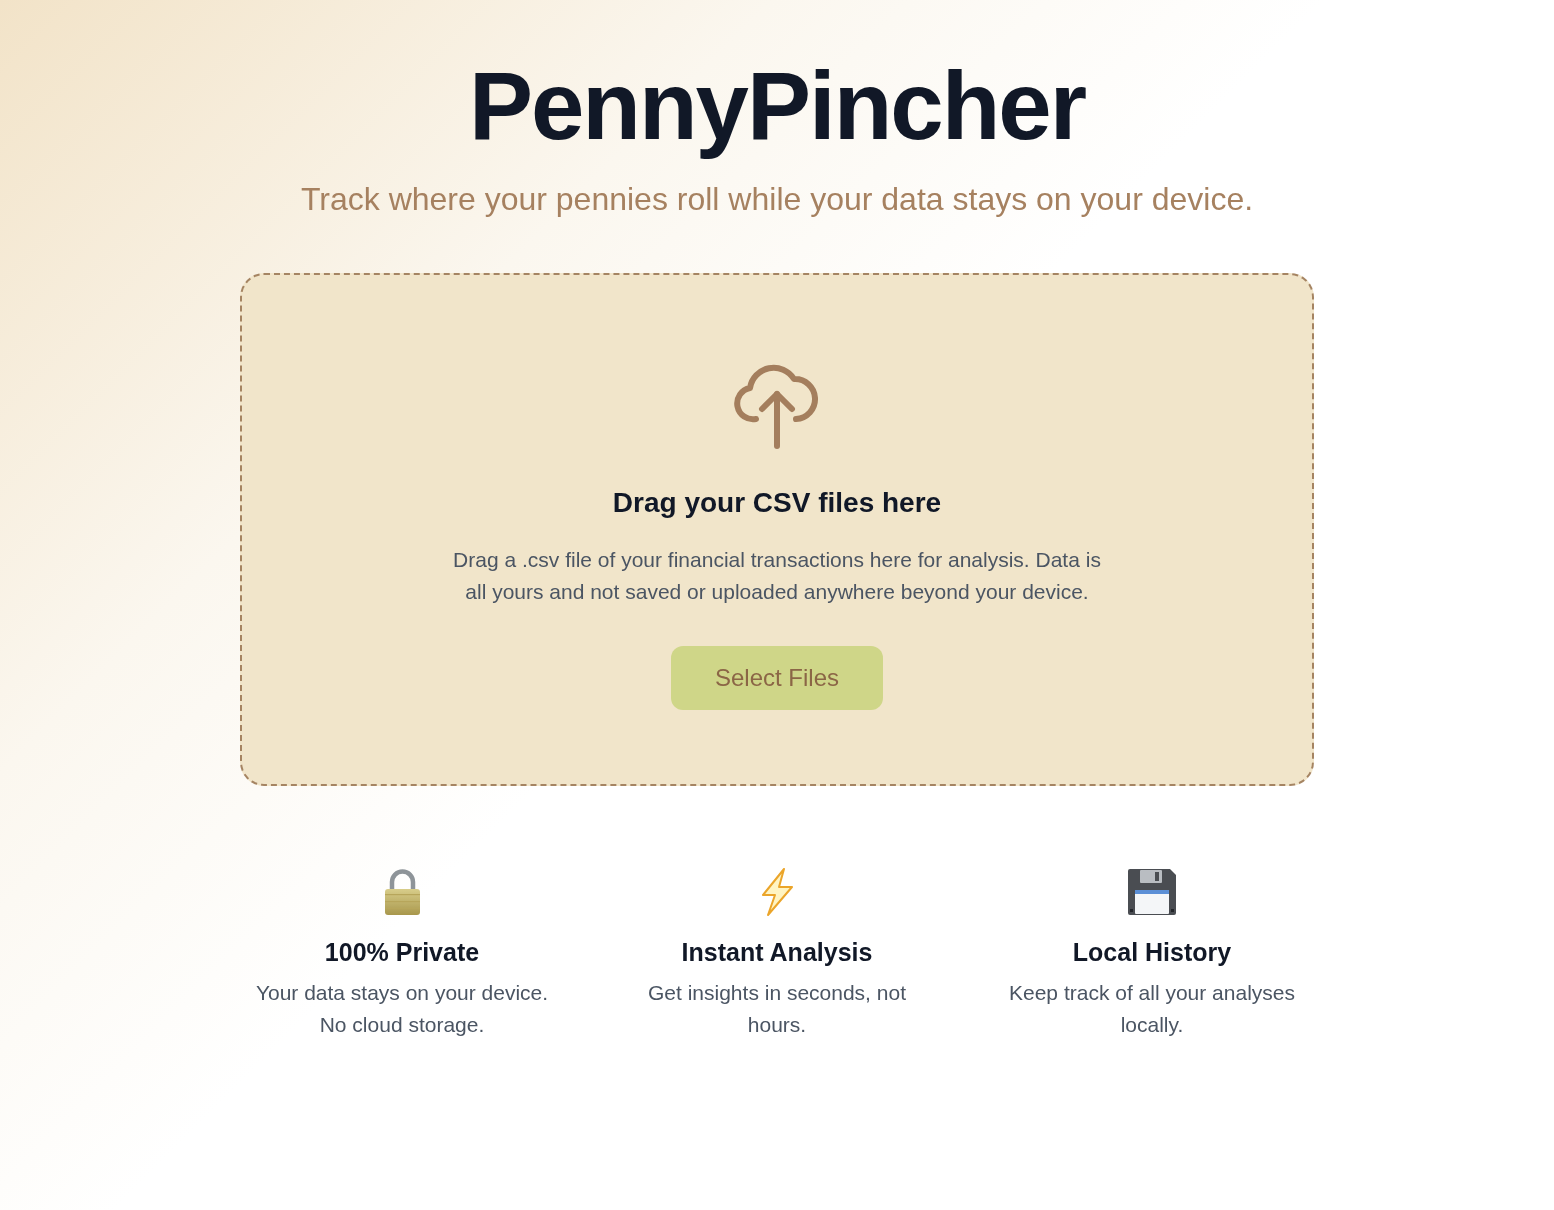 This screenshot has width=1554, height=1210. What do you see at coordinates (777, 503) in the screenshot?
I see `drop-zone-heading: Drag your CSV files here` at bounding box center [777, 503].